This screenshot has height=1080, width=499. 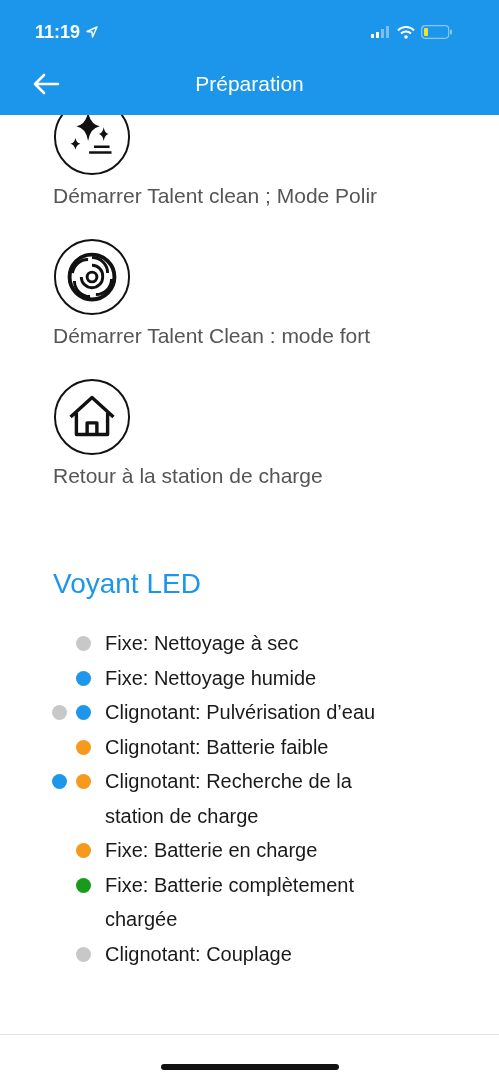 What do you see at coordinates (230, 902) in the screenshot?
I see `led-description: Fixe: Batterie complètement chargée` at bounding box center [230, 902].